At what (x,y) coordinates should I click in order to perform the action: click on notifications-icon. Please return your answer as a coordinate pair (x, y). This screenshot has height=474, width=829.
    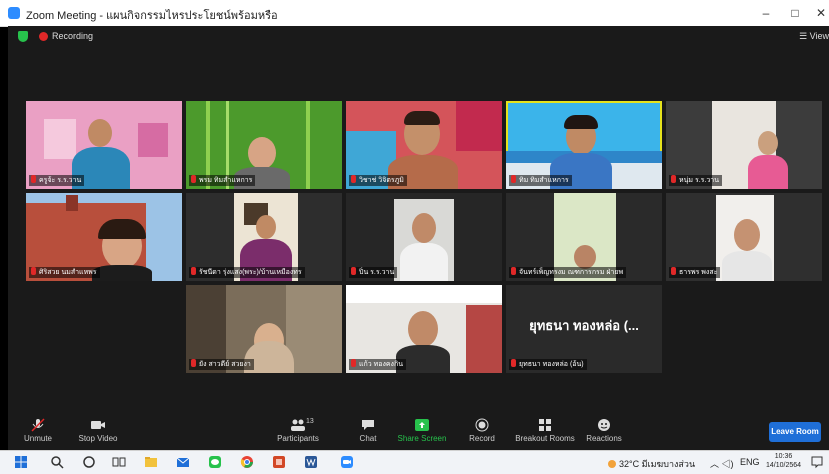
    Looking at the image, I should click on (817, 462).